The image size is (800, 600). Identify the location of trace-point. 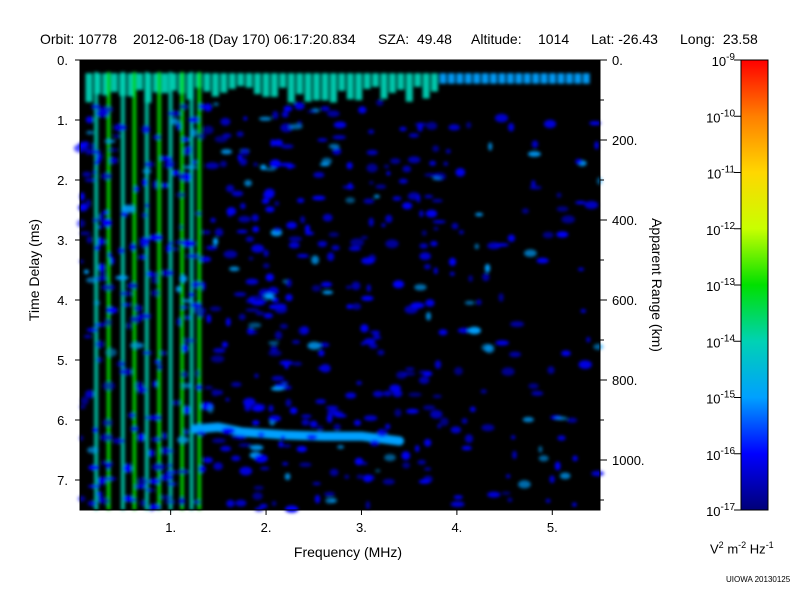
(399, 441).